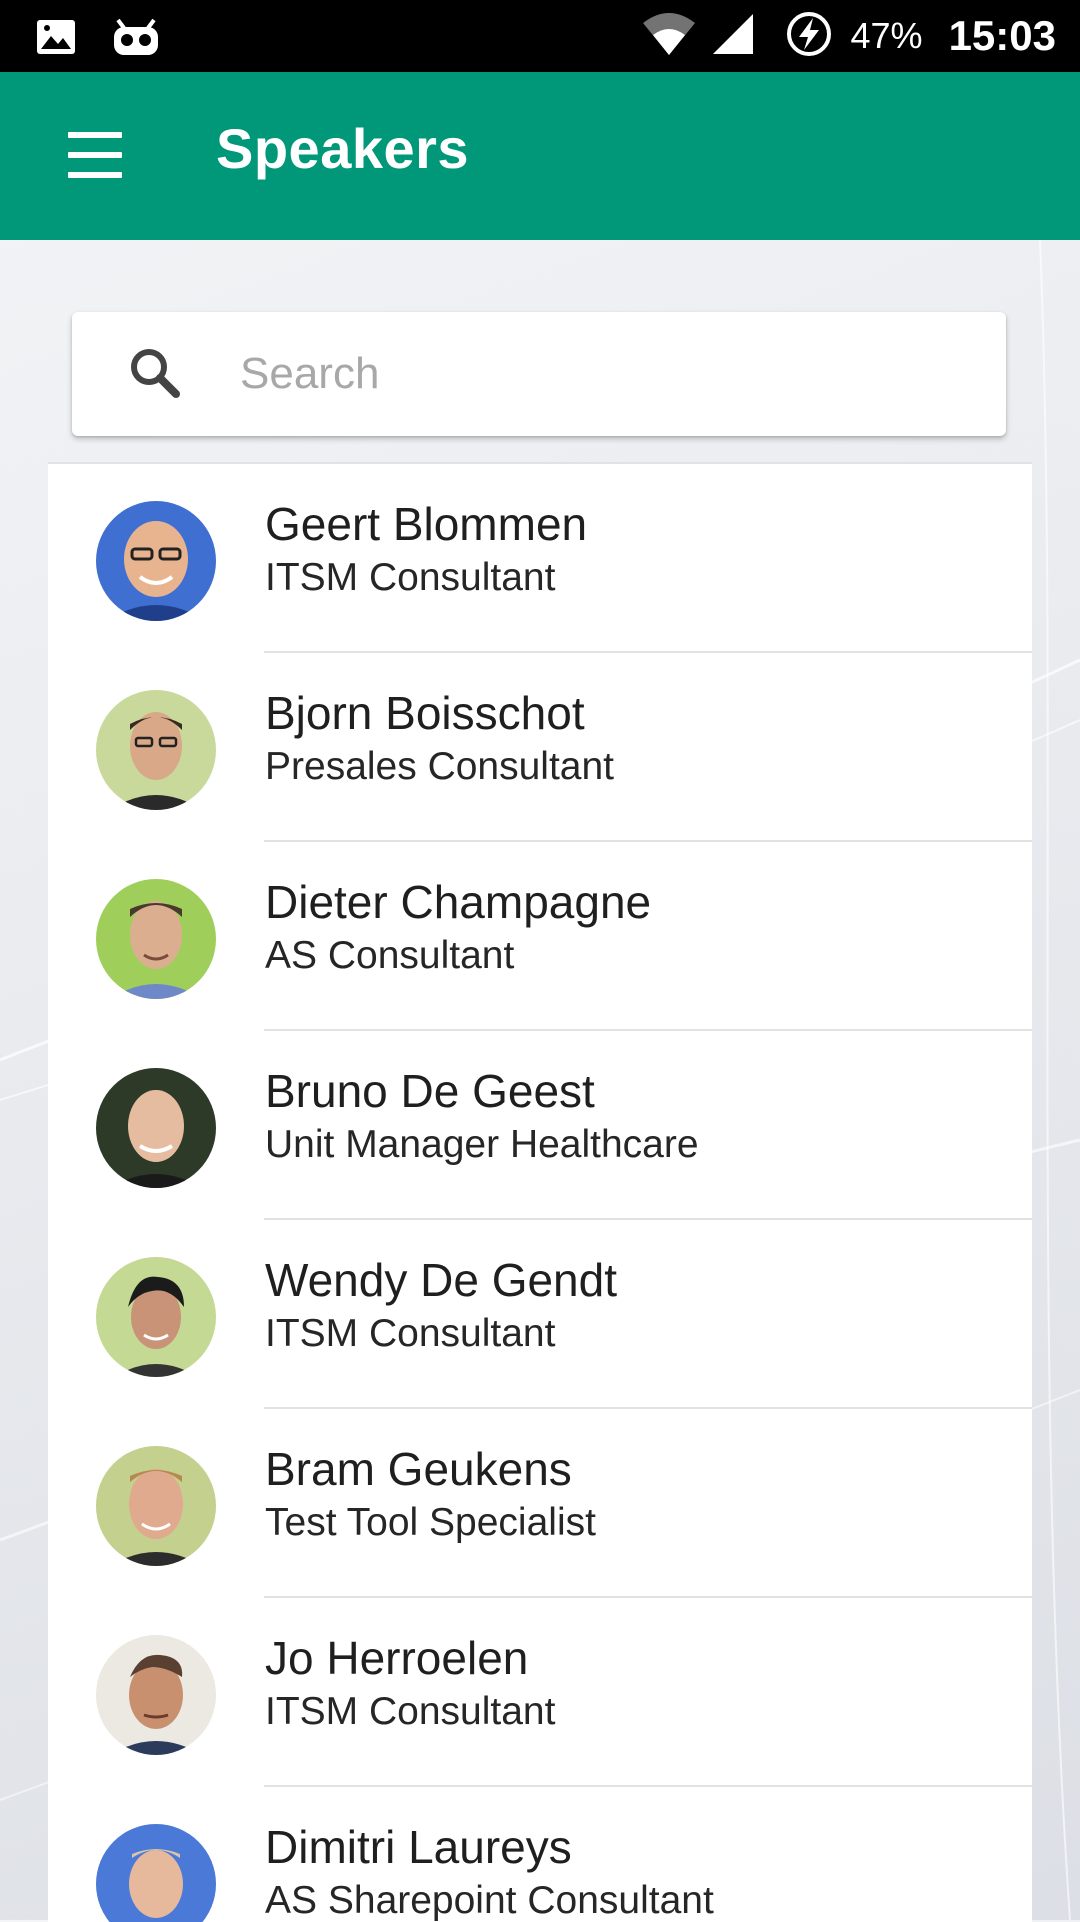  I want to click on search-bar, so click(539, 374).